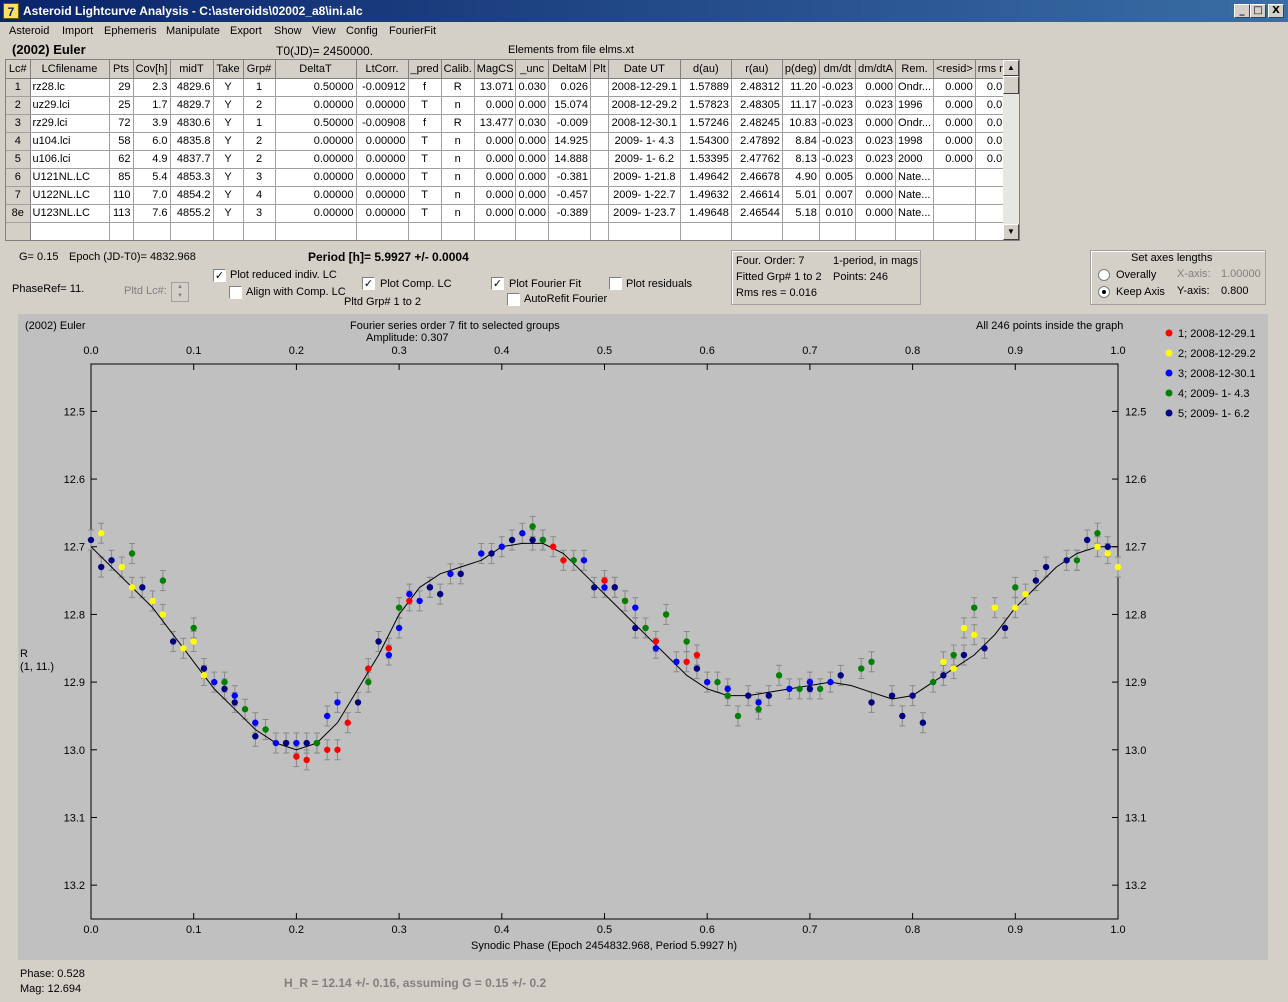  I want to click on table-cell: uz29.lci, so click(70, 105).